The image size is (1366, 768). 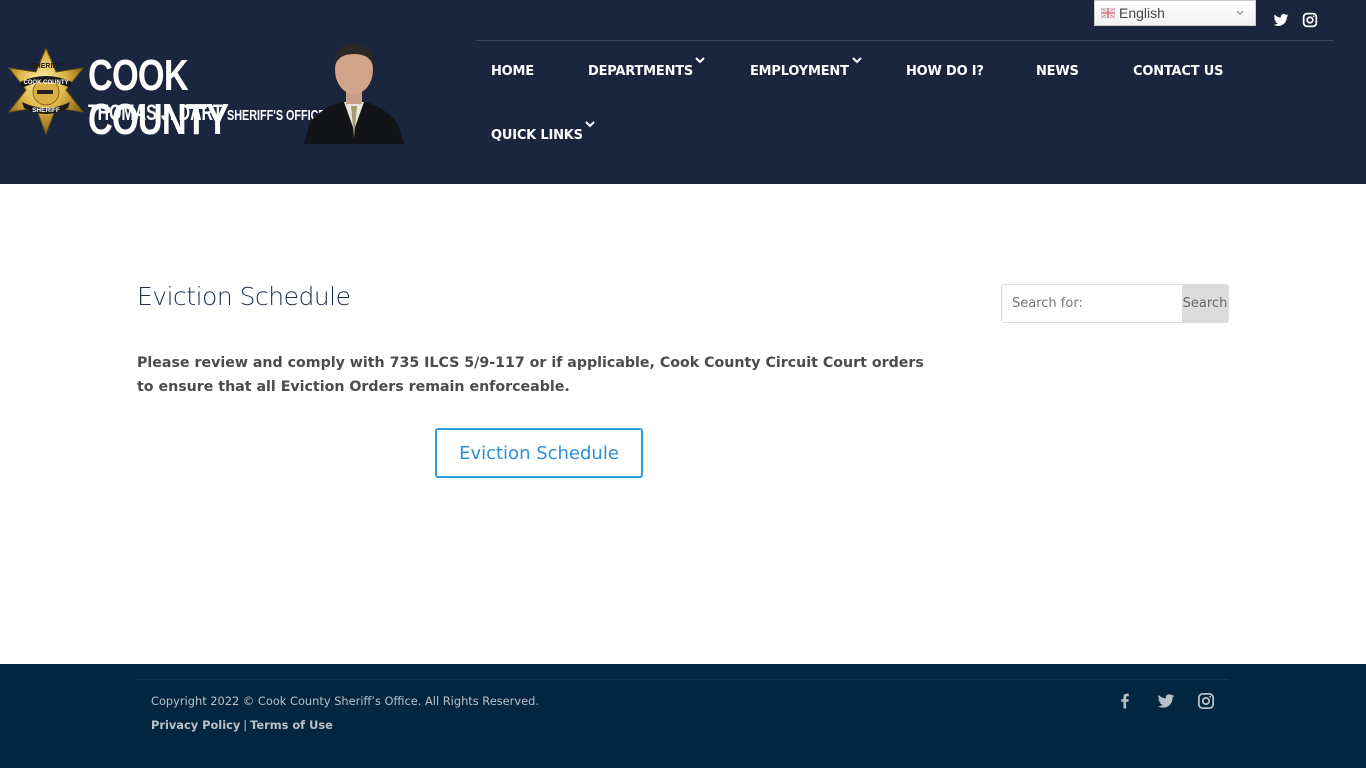 I want to click on nav-item-employment: EMPLOYMENT, so click(x=806, y=68).